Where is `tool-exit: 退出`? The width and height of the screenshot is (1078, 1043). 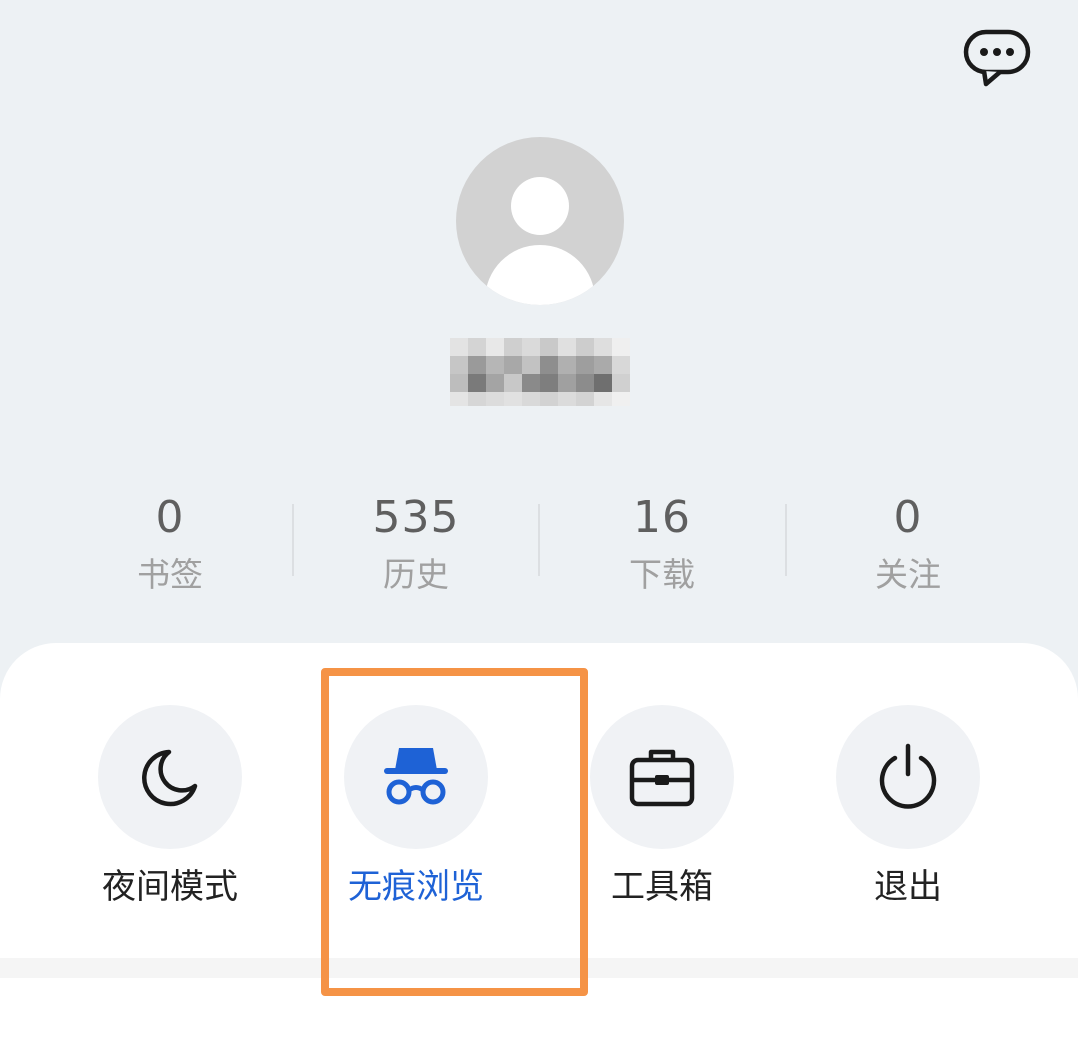
tool-exit: 退出 is located at coordinates (908, 810).